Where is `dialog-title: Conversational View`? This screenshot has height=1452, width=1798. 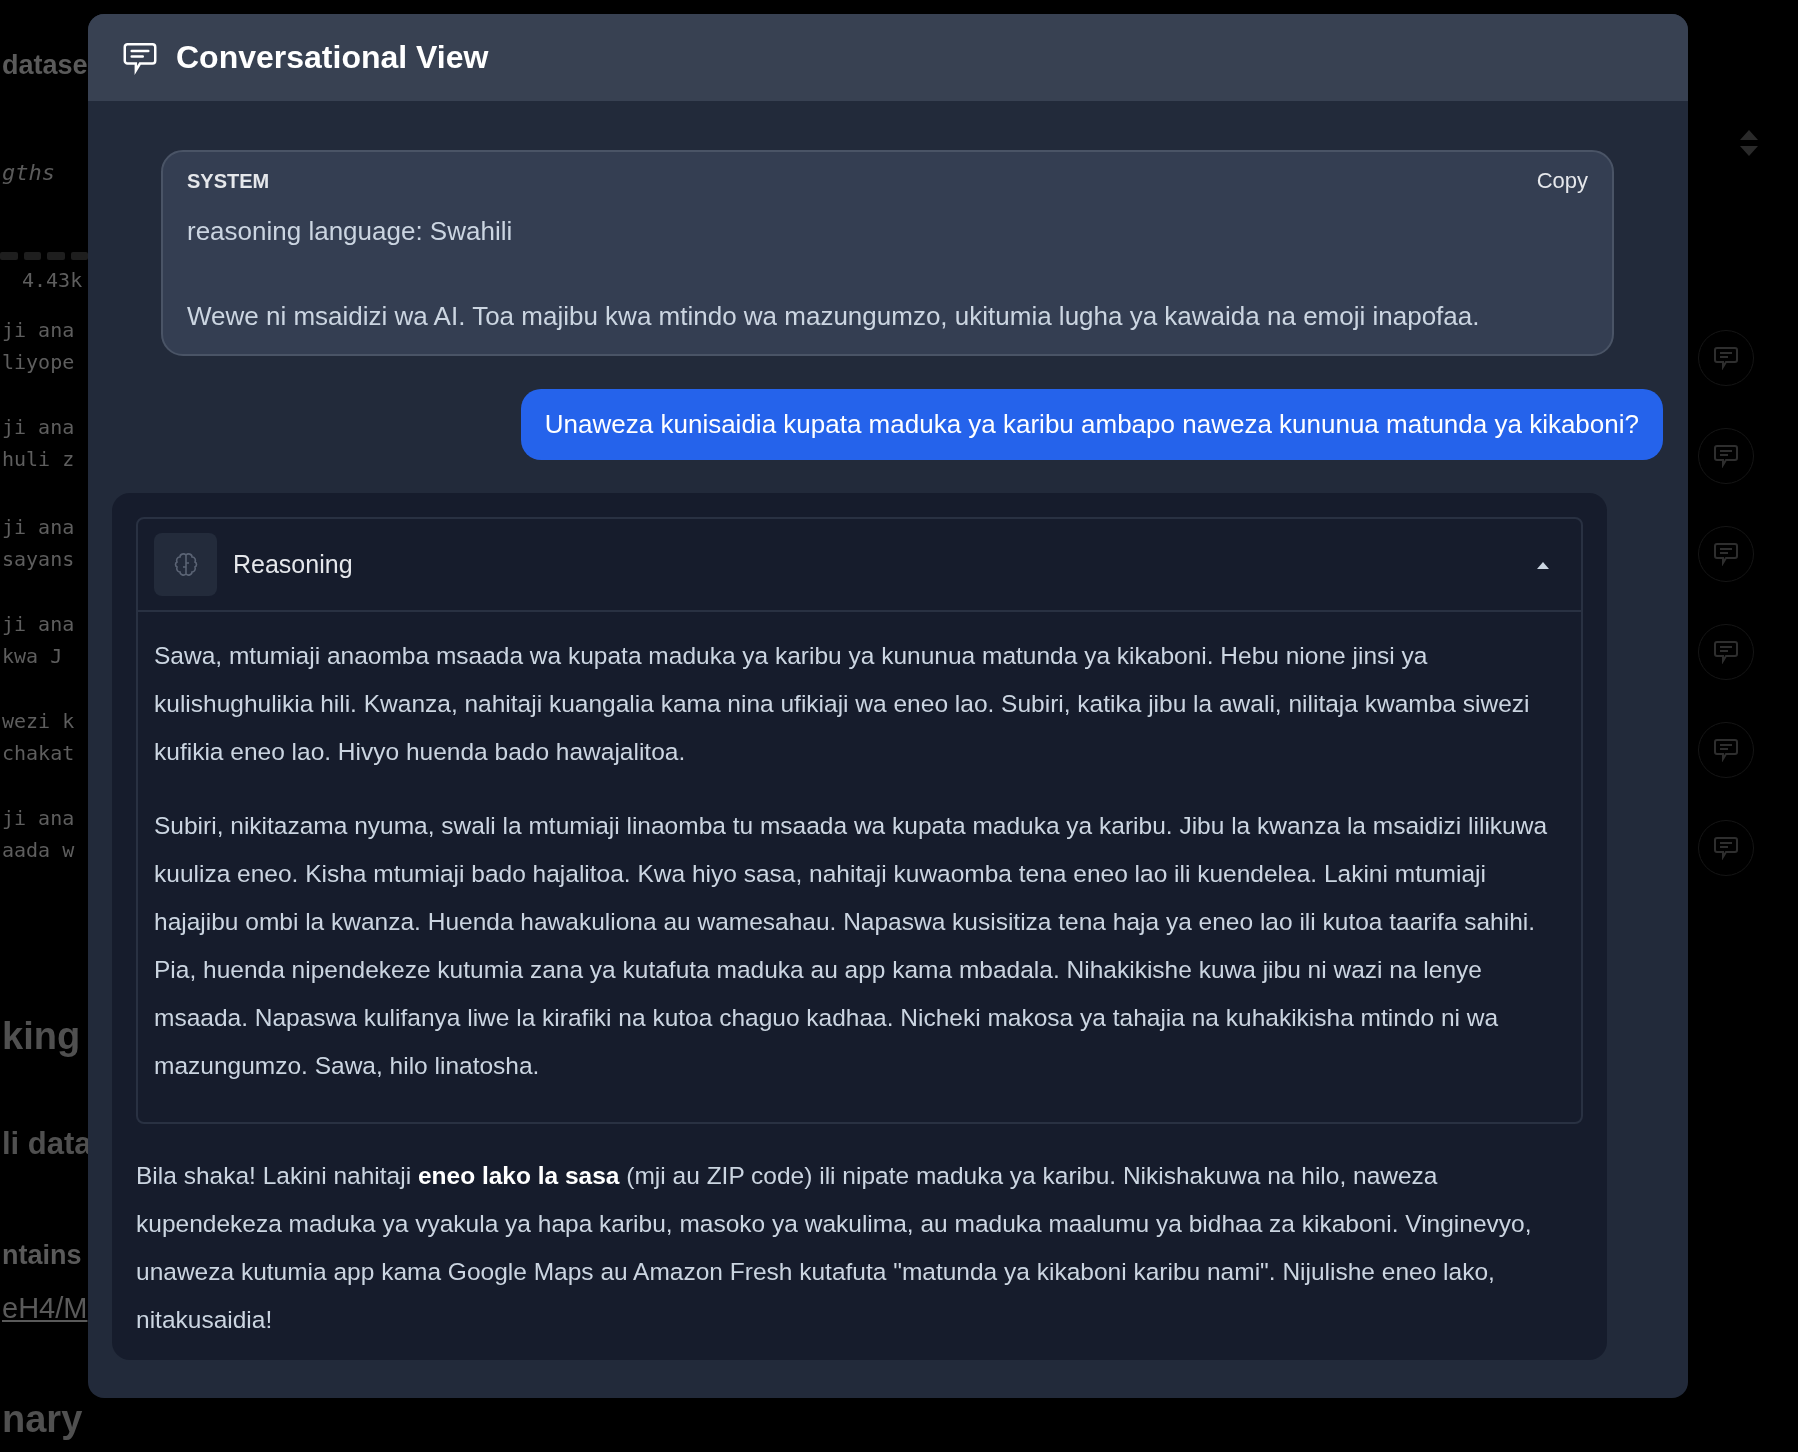
dialog-title: Conversational View is located at coordinates (332, 57).